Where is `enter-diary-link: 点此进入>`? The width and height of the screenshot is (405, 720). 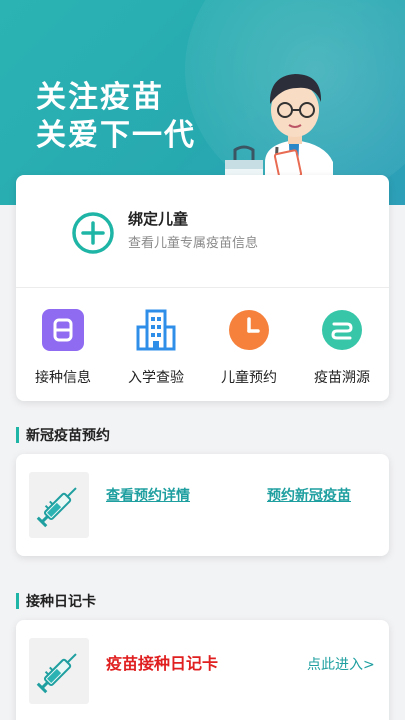 enter-diary-link: 点此进入> is located at coordinates (341, 664).